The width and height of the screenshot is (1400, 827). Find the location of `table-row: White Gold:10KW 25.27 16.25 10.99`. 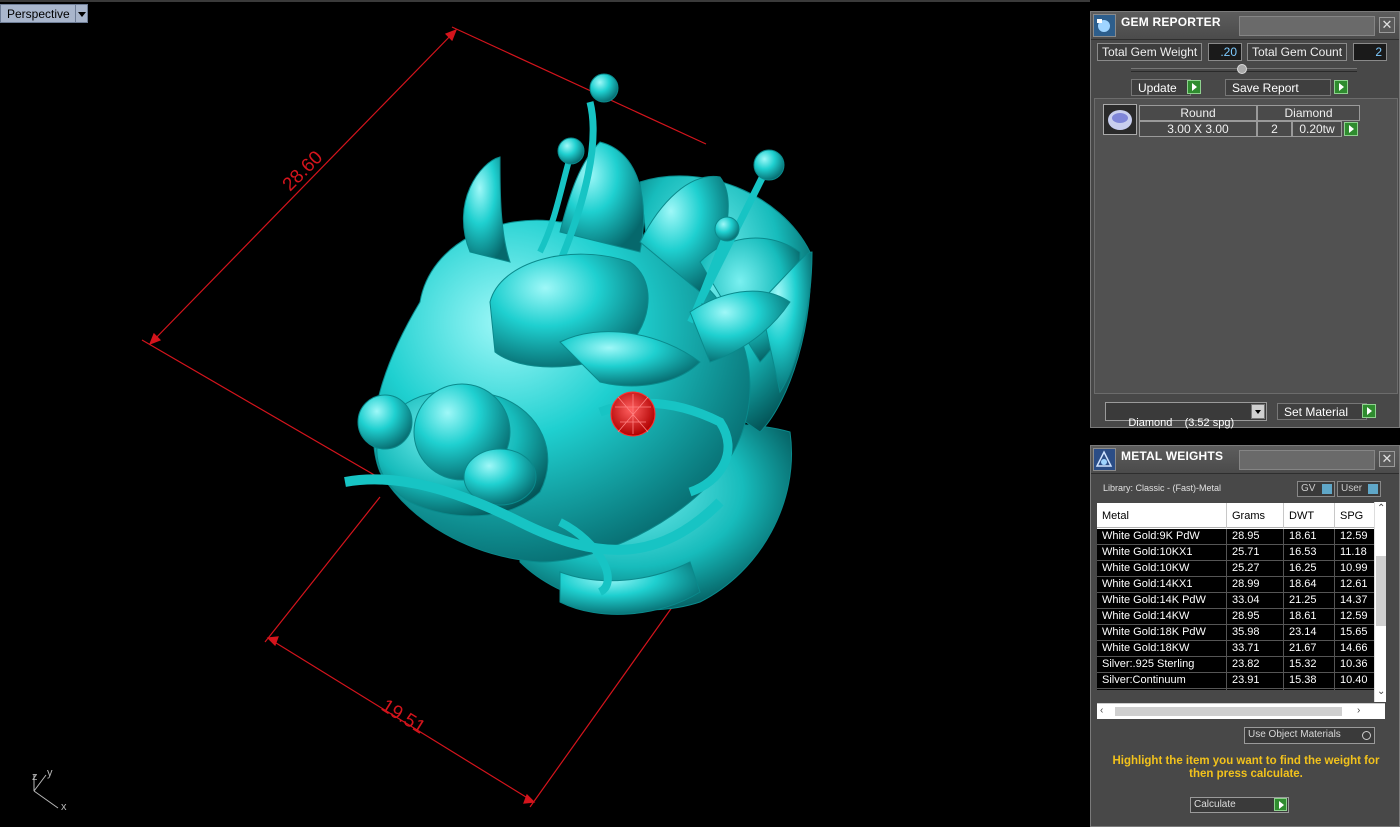

table-row: White Gold:10KW 25.27 16.25 10.99 is located at coordinates (1241, 569).